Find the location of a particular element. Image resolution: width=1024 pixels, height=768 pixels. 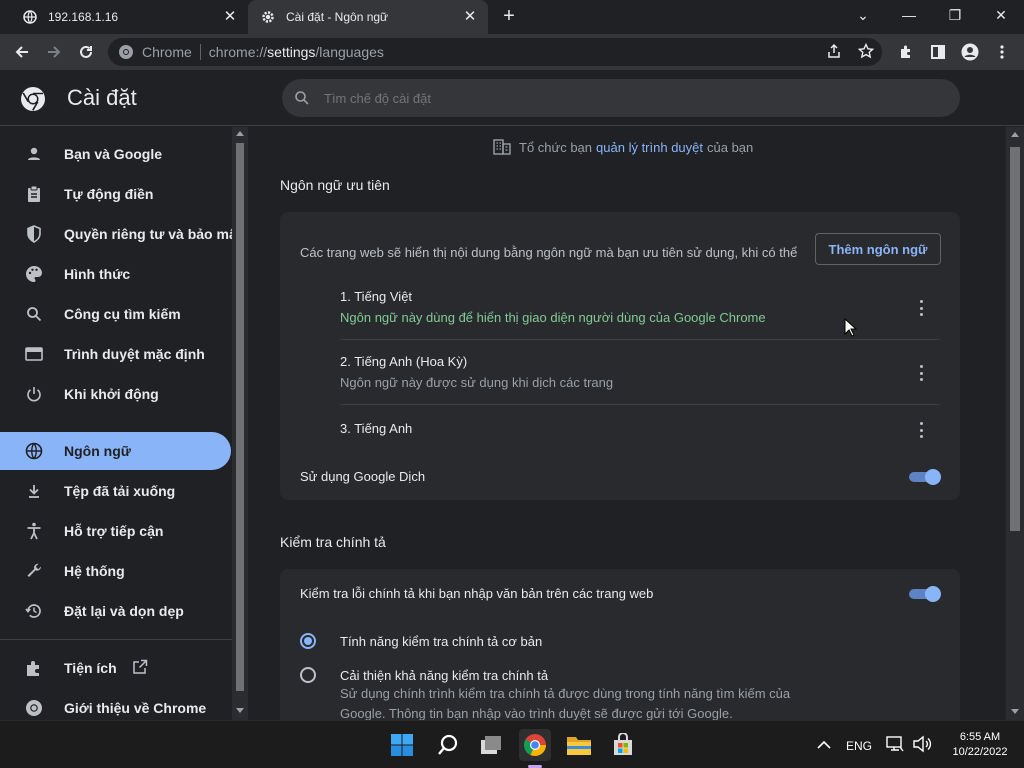

person-icon is located at coordinates (34, 154).